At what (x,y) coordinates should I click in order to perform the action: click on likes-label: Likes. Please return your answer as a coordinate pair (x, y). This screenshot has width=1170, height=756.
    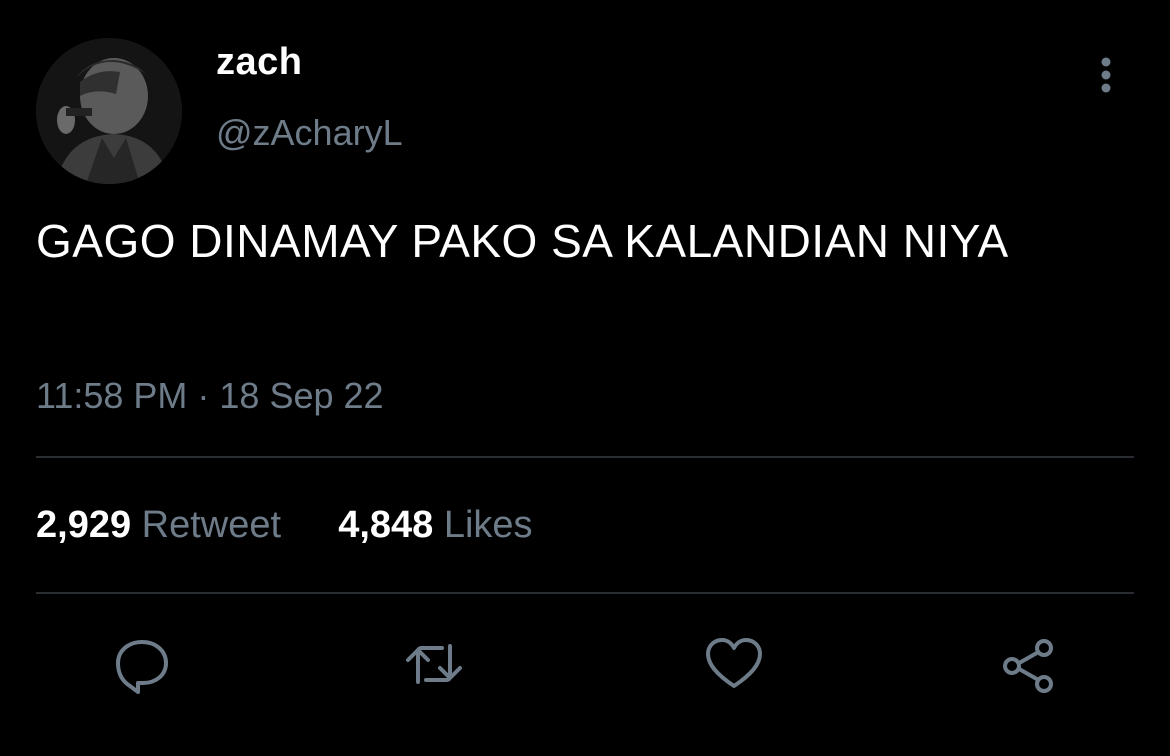
    Looking at the image, I should click on (488, 525).